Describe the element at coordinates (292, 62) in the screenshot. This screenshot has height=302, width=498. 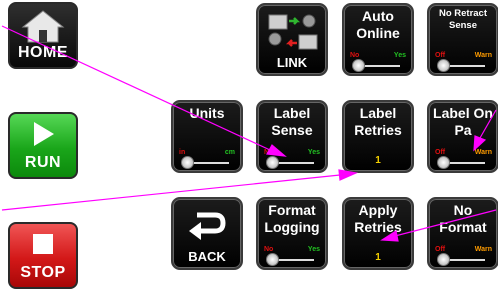
I see `link-label: LINK` at that location.